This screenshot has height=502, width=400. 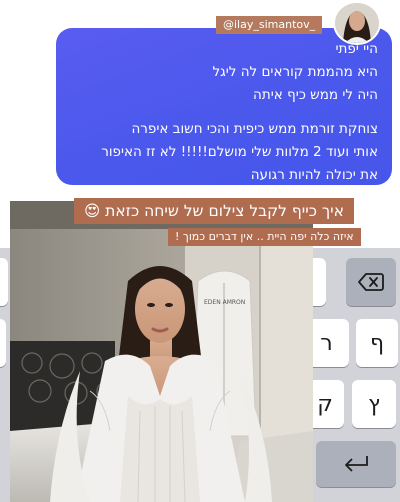 I want to click on message-line: היי יפתי, so click(x=357, y=49).